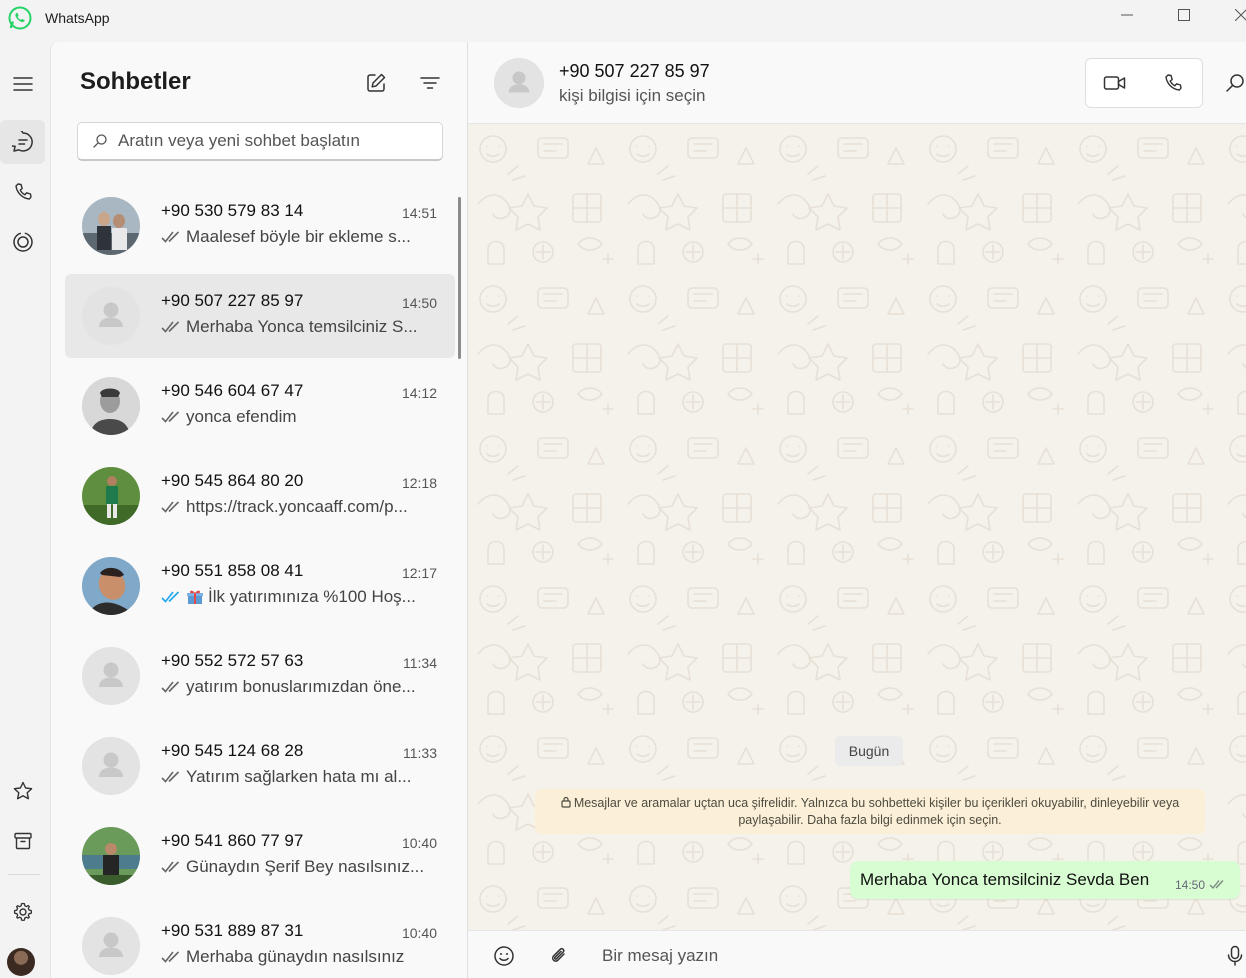 This screenshot has height=978, width=1246. I want to click on date-separator: Bugün, so click(869, 751).